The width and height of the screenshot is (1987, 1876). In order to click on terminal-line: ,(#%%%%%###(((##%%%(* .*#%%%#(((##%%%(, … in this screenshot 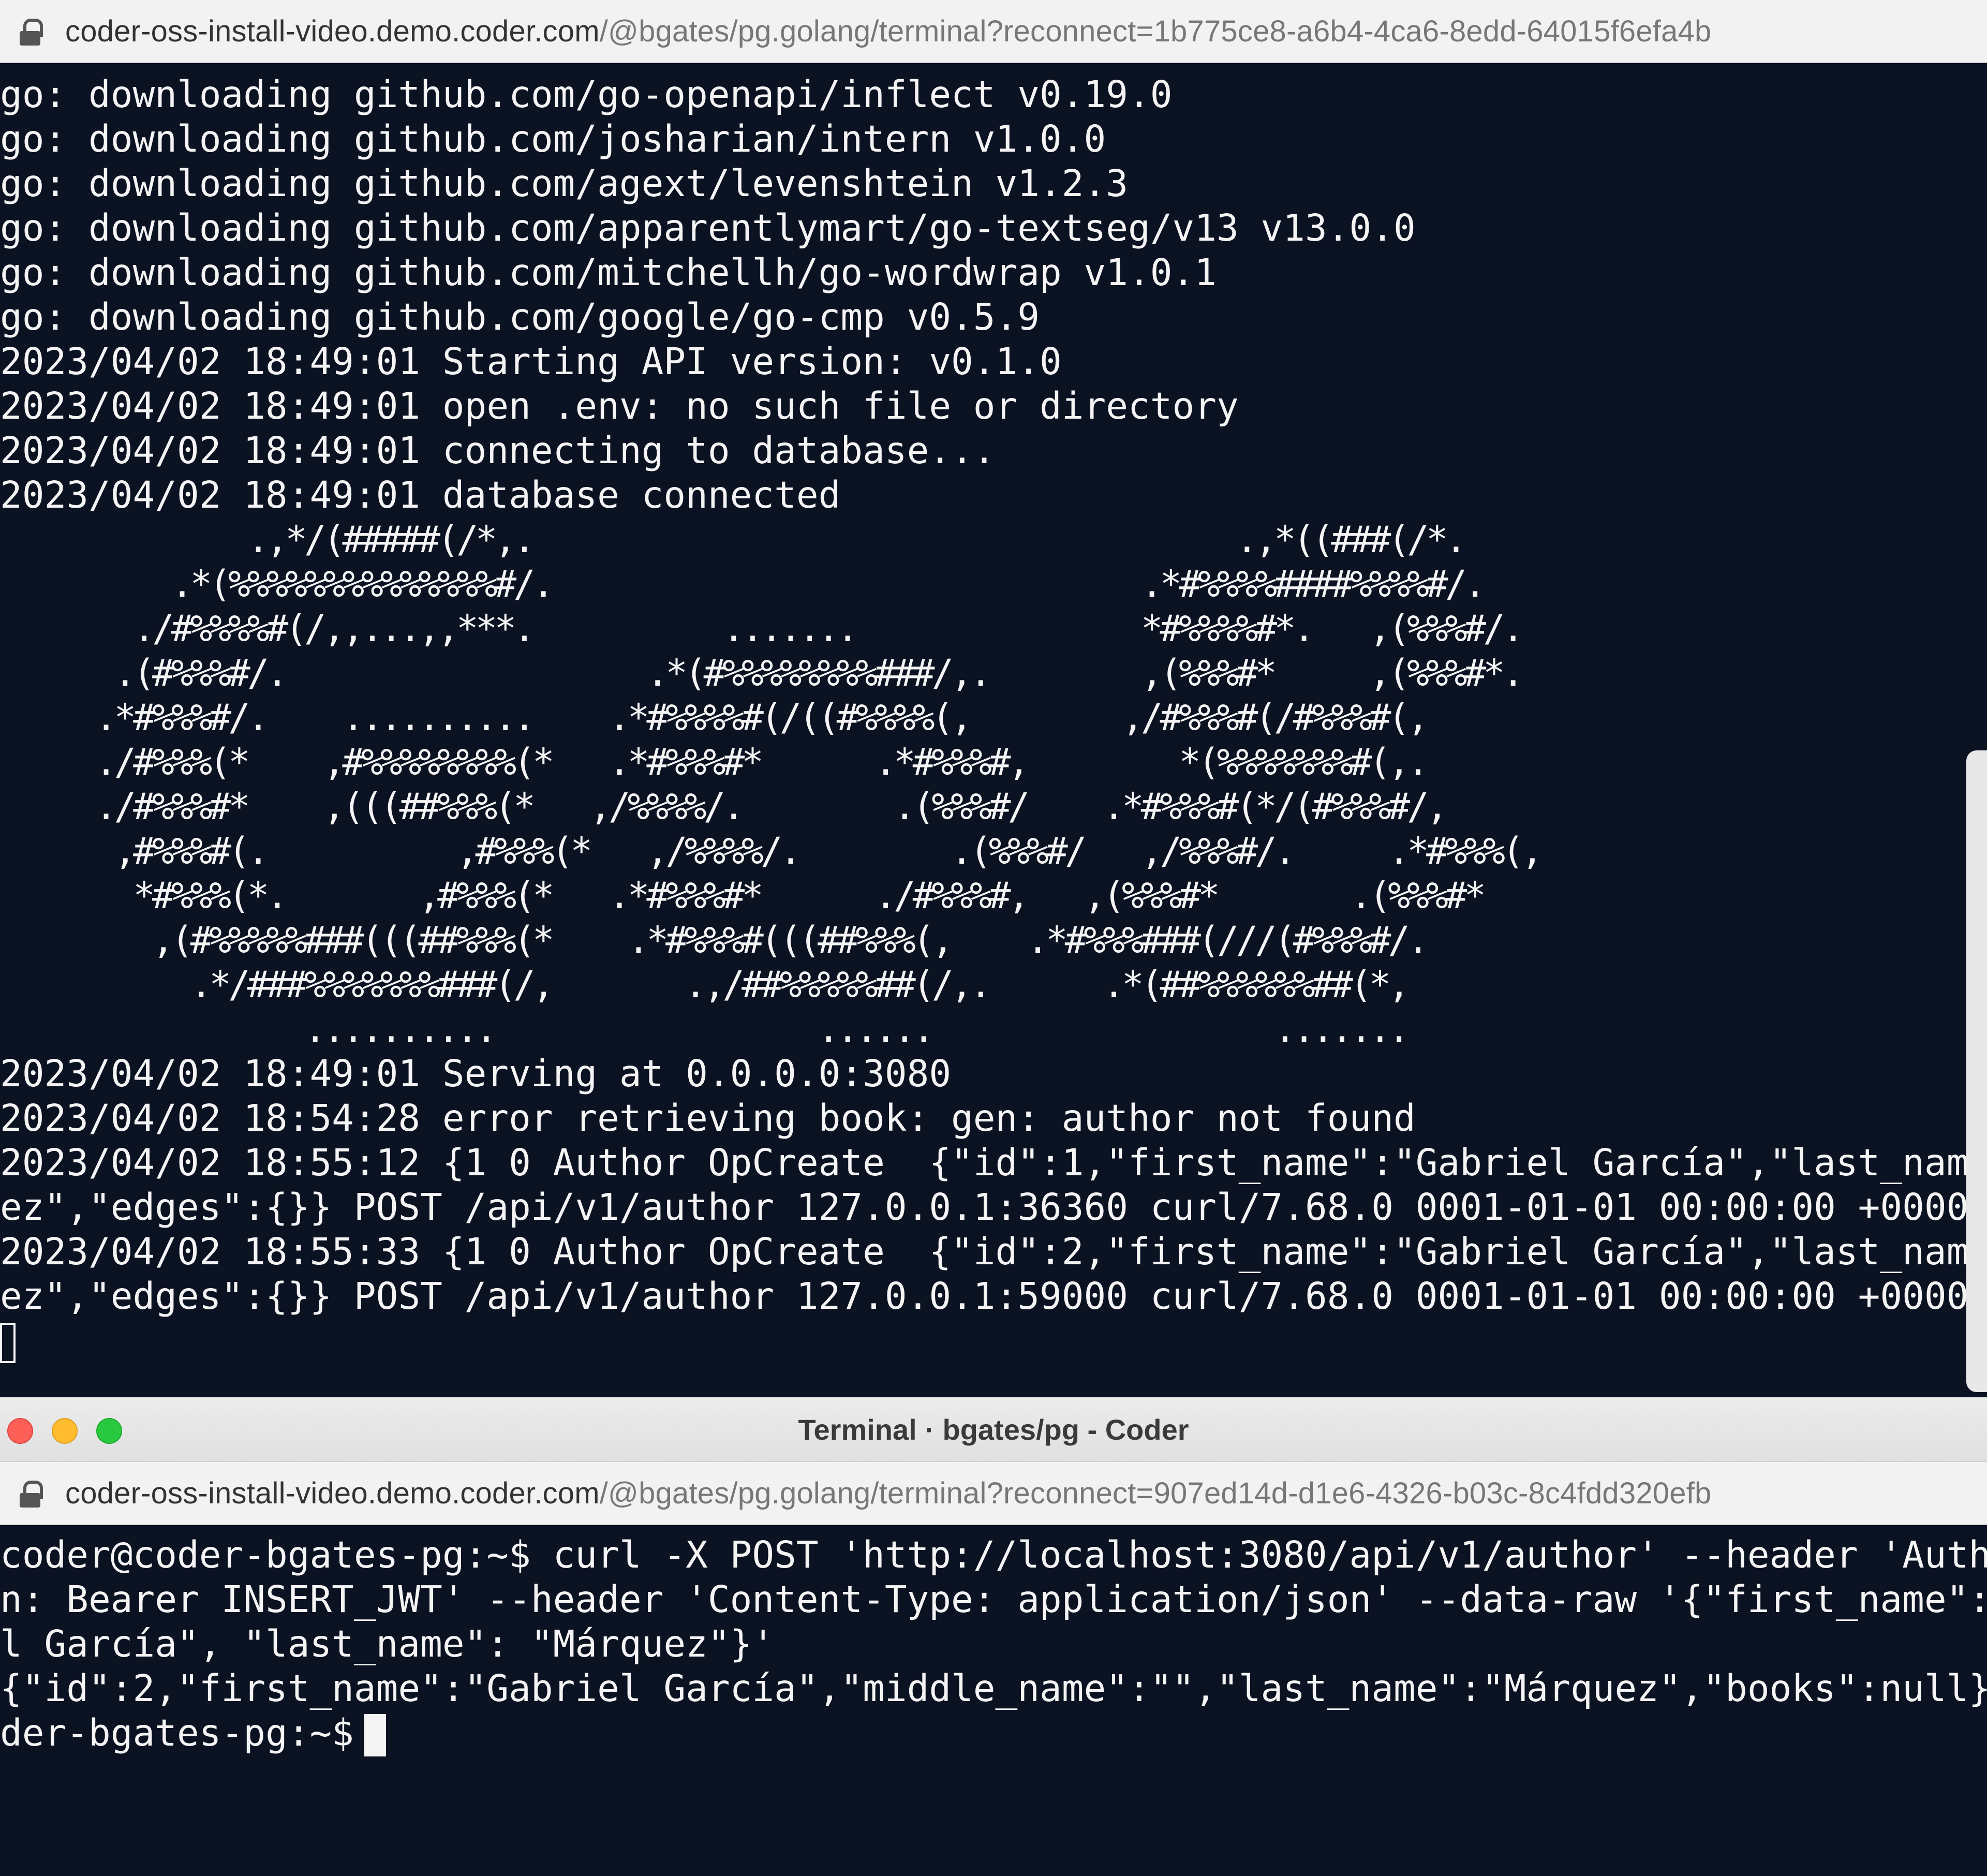, I will do `click(714, 940)`.